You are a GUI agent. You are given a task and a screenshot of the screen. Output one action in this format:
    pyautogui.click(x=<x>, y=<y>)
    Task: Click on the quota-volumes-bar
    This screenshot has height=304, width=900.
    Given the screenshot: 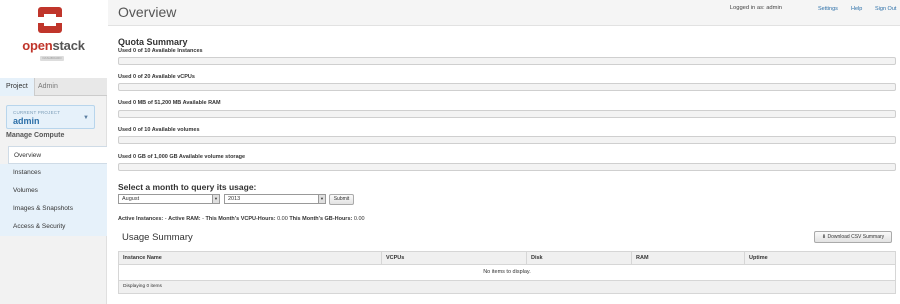 What is the action you would take?
    pyautogui.click(x=507, y=140)
    